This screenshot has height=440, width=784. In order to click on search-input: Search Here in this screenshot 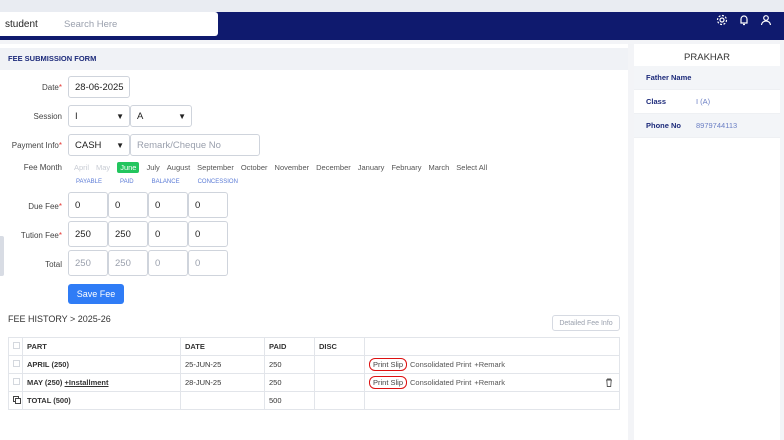, I will do `click(86, 24)`.